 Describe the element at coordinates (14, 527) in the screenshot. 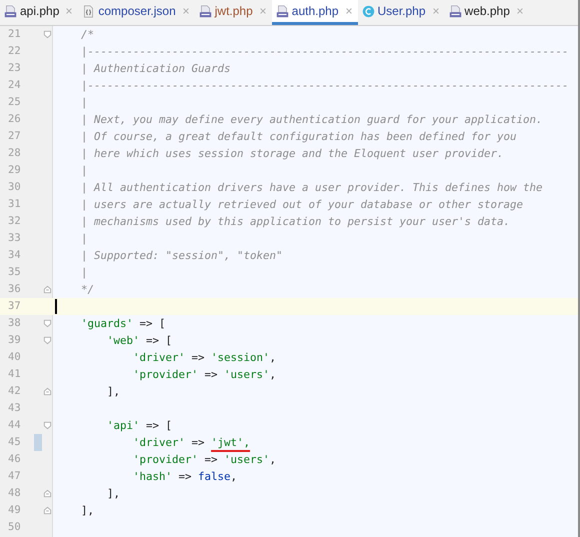

I see `line-number: 50` at that location.